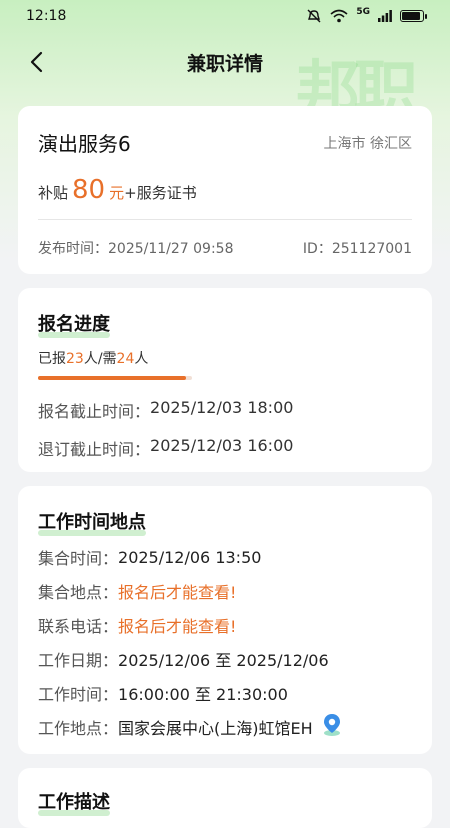 The width and height of the screenshot is (450, 828). I want to click on signup-count: 已报23人/需24人, so click(225, 358).